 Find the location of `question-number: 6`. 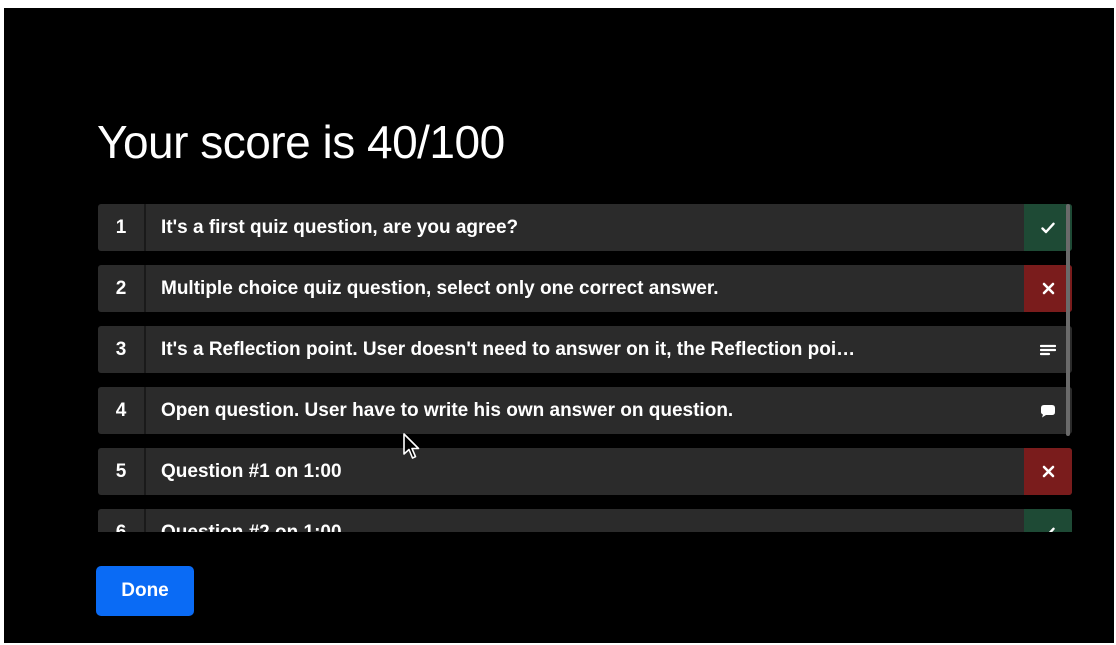

question-number: 6 is located at coordinates (122, 520).